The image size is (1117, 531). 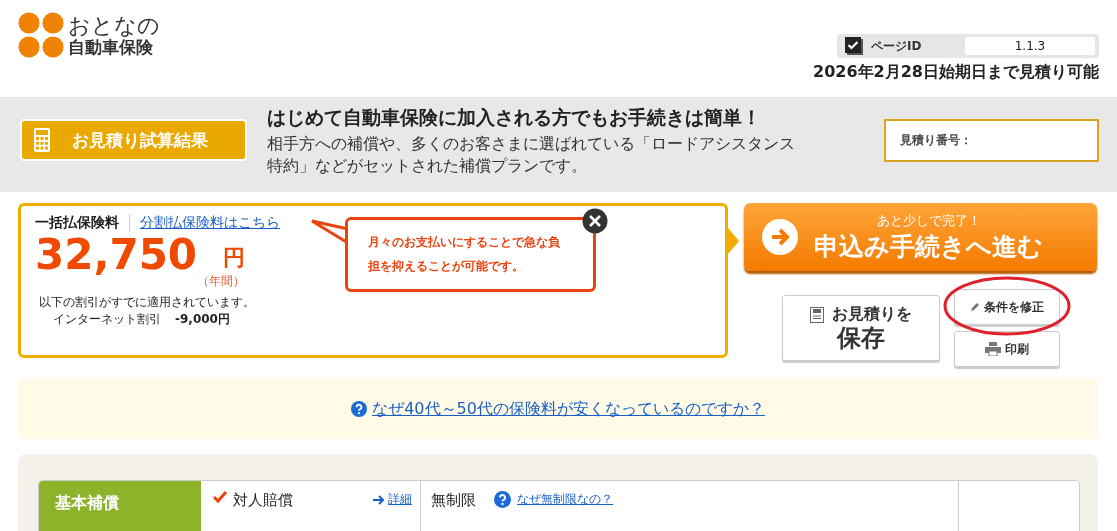 What do you see at coordinates (42, 140) in the screenshot?
I see `calculator-icon` at bounding box center [42, 140].